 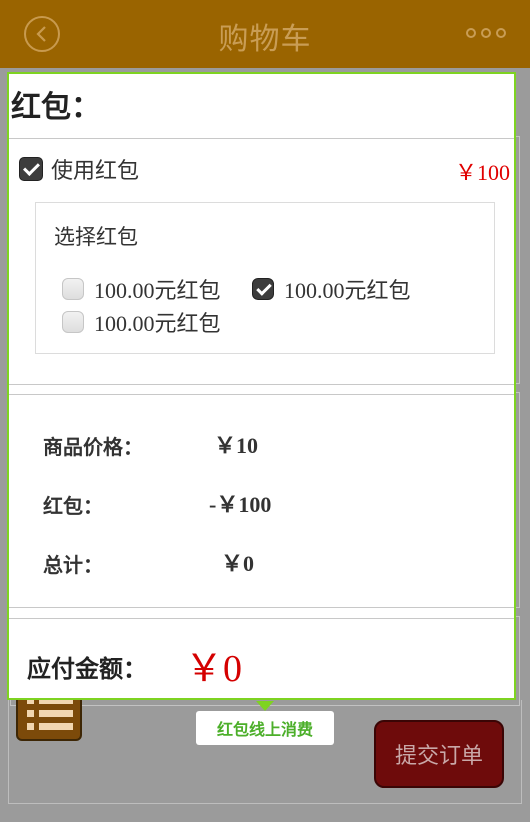 What do you see at coordinates (31, 169) in the screenshot?
I see `use-redpacket-checkbox` at bounding box center [31, 169].